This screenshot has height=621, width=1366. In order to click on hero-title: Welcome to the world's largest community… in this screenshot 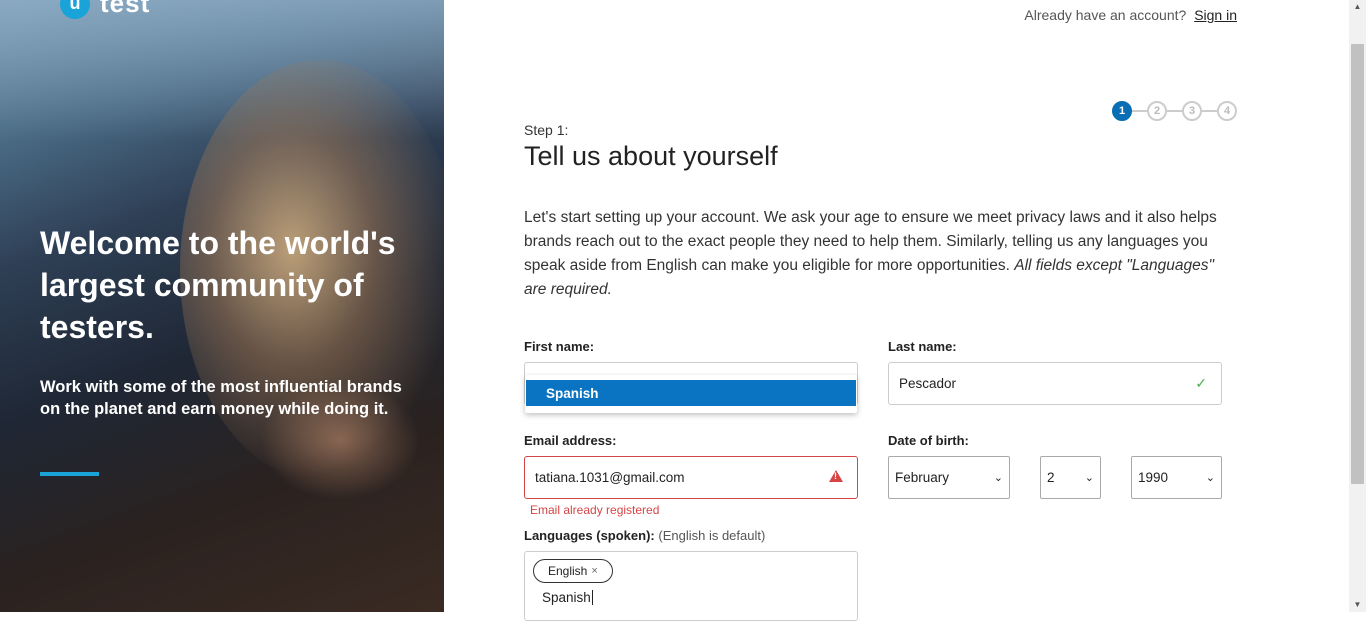, I will do `click(218, 285)`.